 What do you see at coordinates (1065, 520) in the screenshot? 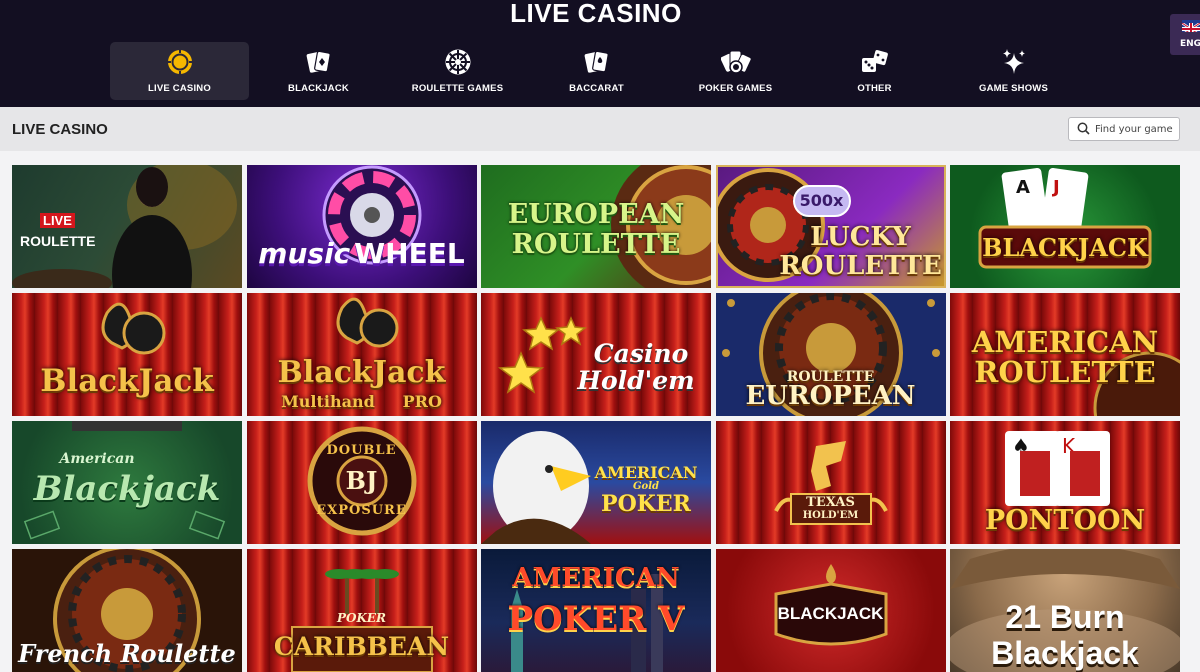
I see `game-title: PONTOON` at bounding box center [1065, 520].